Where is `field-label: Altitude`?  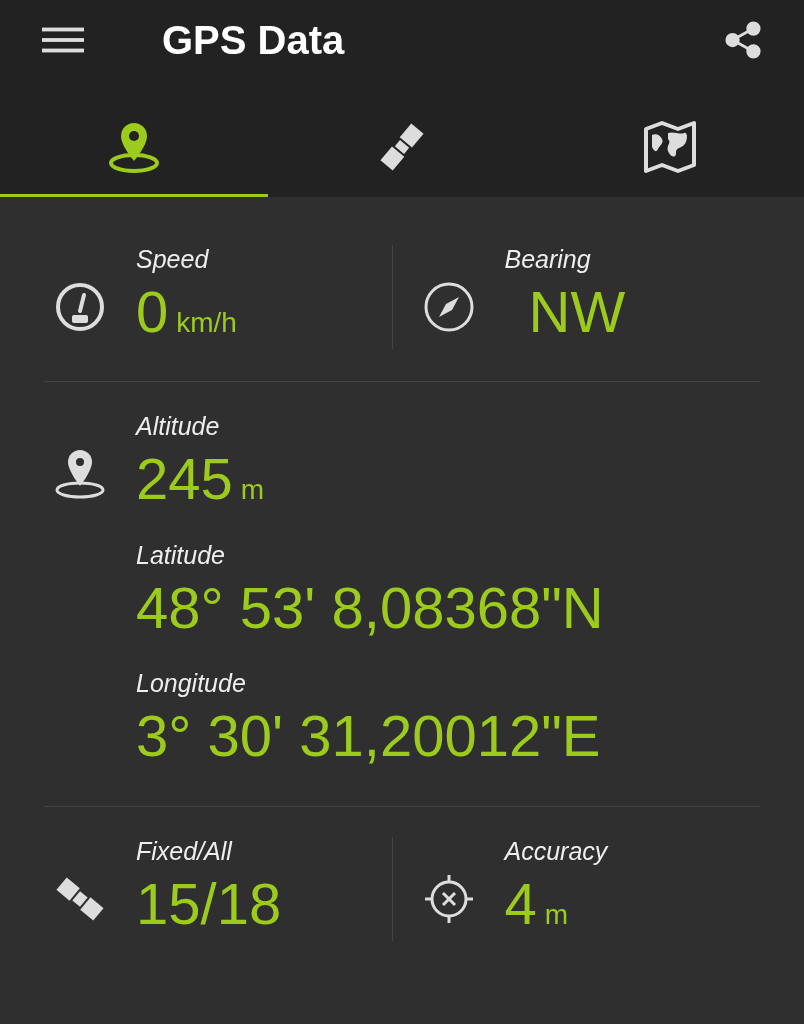 field-label: Altitude is located at coordinates (178, 427).